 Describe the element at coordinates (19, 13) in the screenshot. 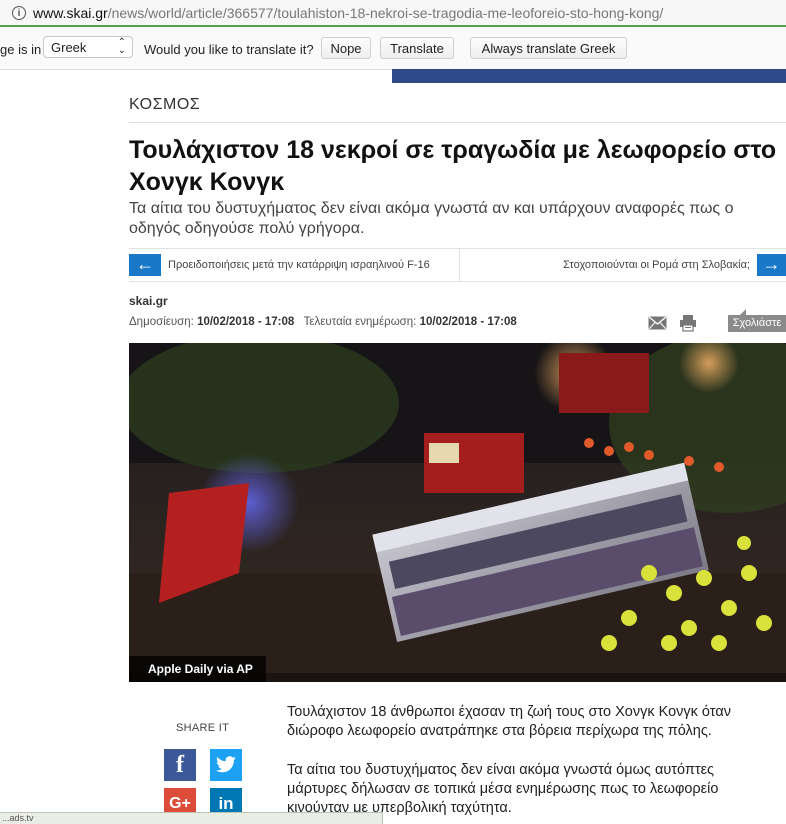

I see `info-icon: i` at that location.